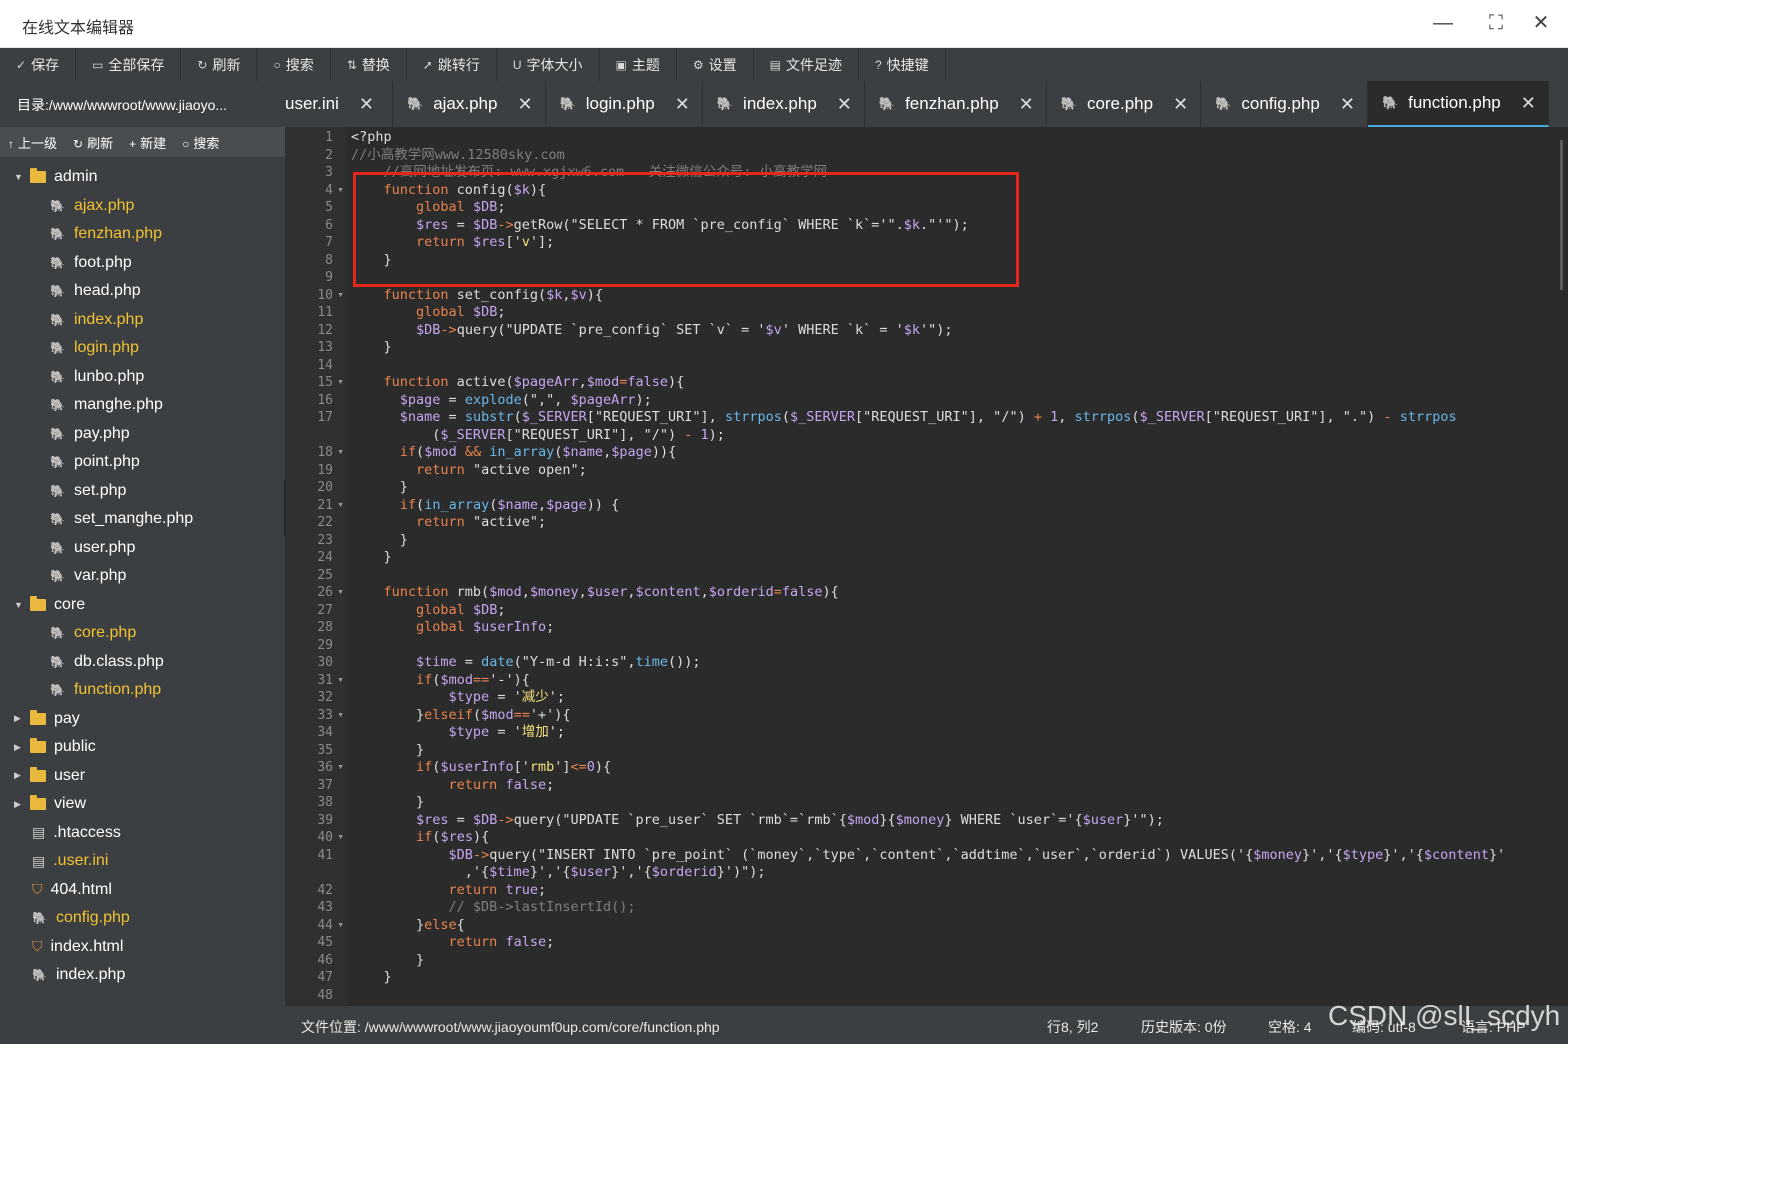  Describe the element at coordinates (47, 719) in the screenshot. I see `tree-folder-pay: ▶ pay` at that location.